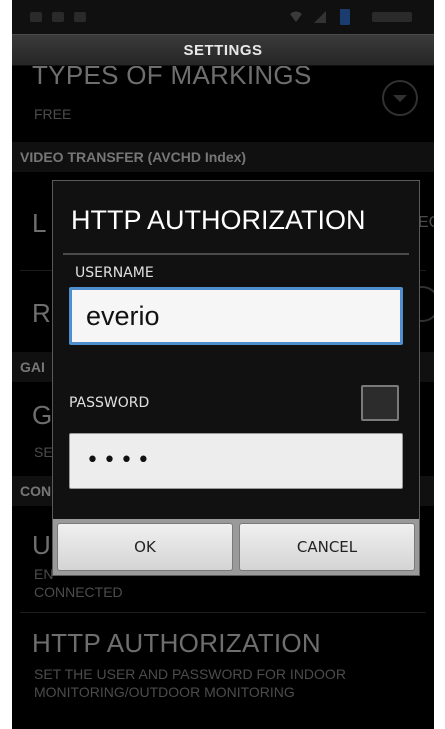 The image size is (445, 729). I want to click on ok-button: OK, so click(145, 547).